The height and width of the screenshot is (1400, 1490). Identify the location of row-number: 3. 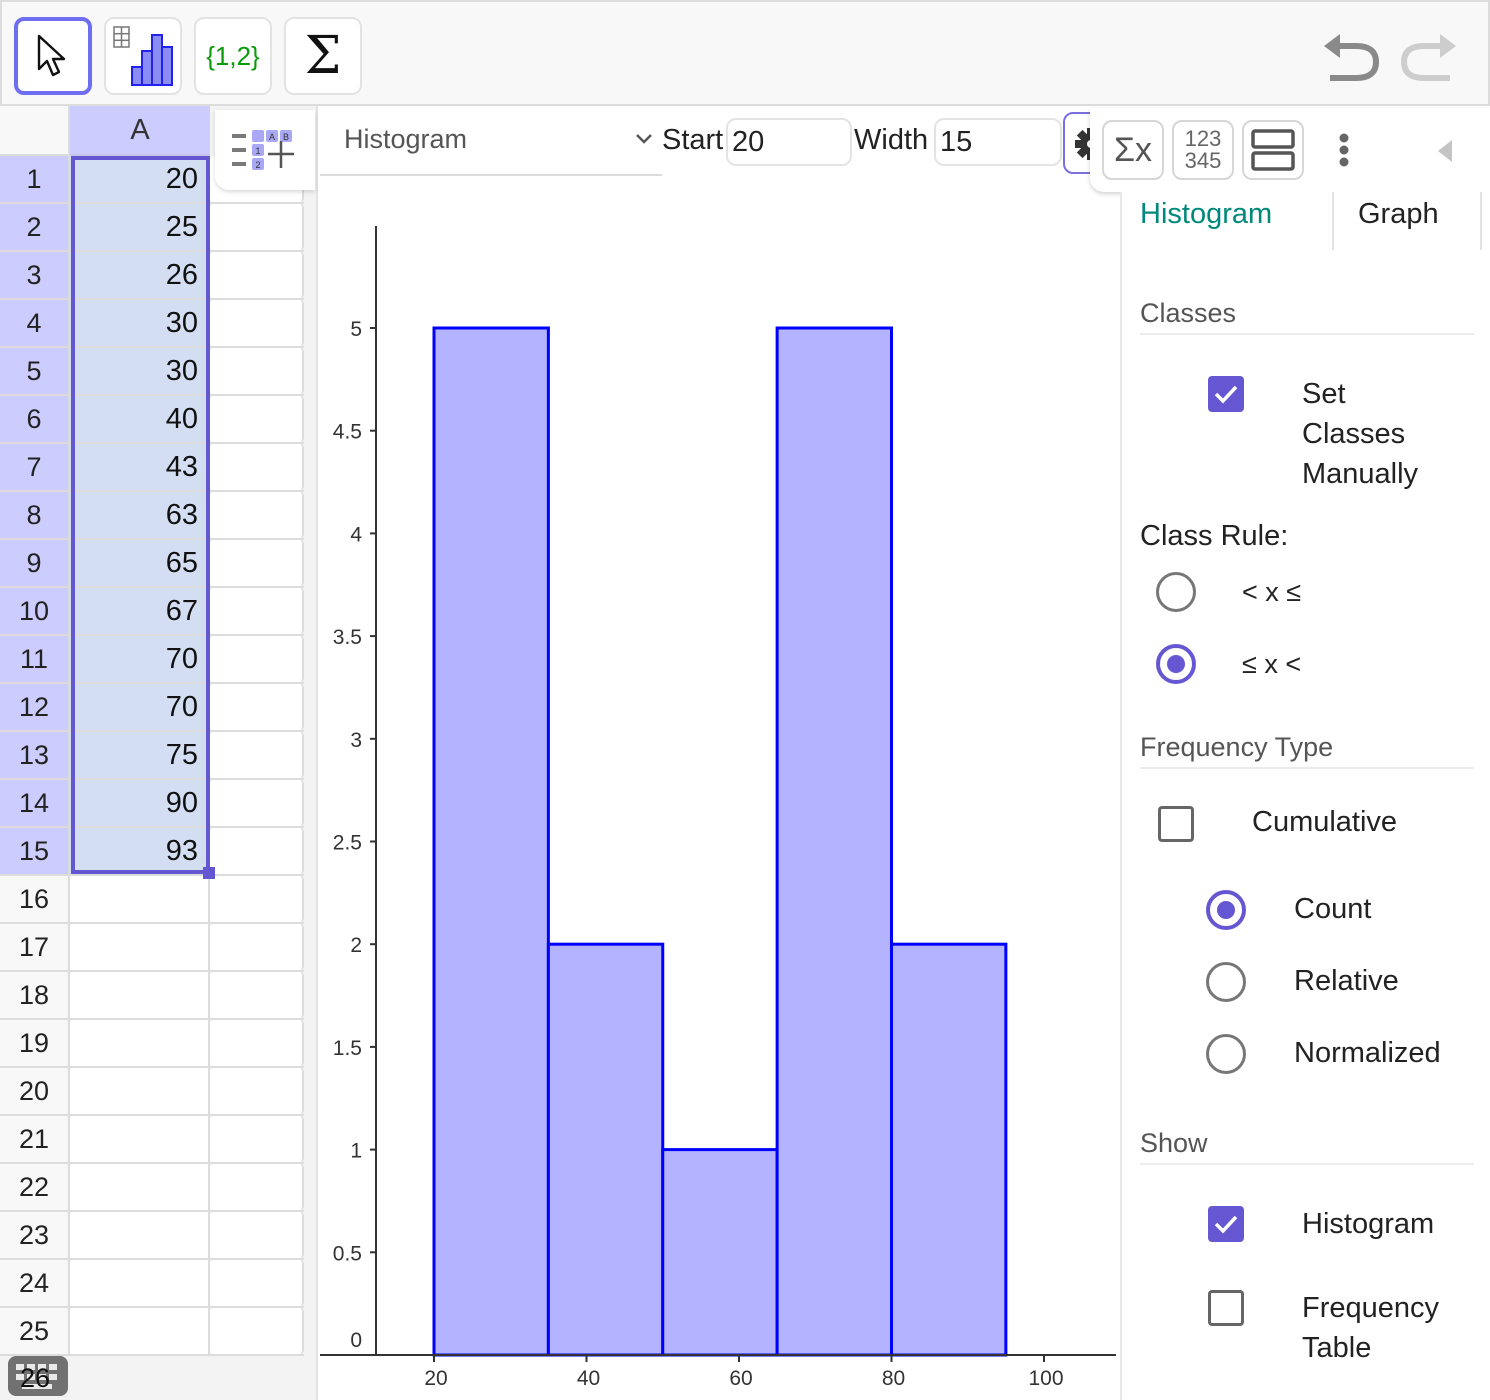
(35, 275).